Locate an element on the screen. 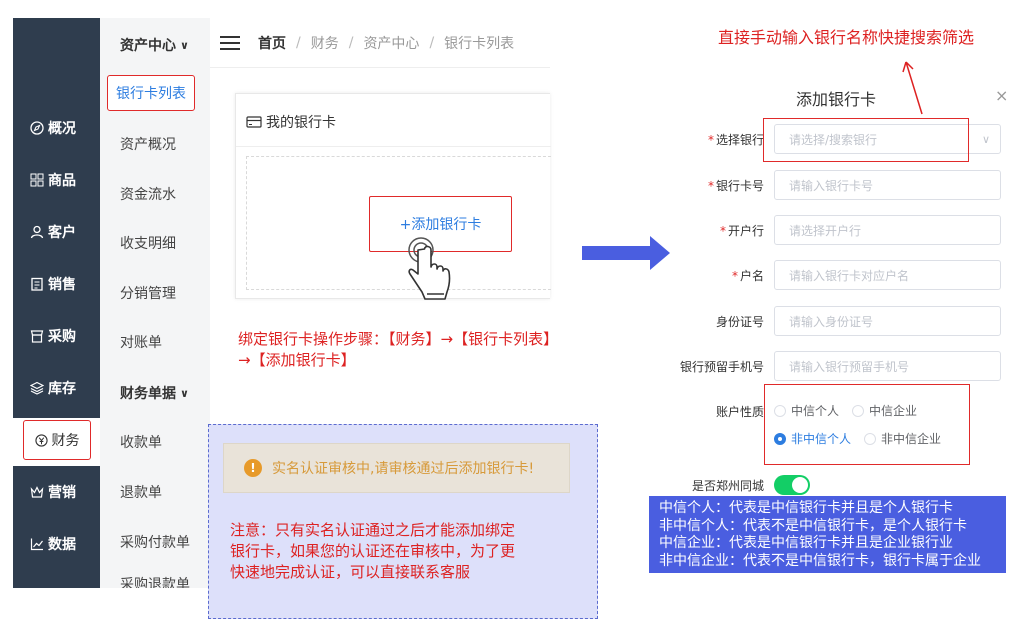 The width and height of the screenshot is (1017, 636). nav-label: 客户 is located at coordinates (62, 233).